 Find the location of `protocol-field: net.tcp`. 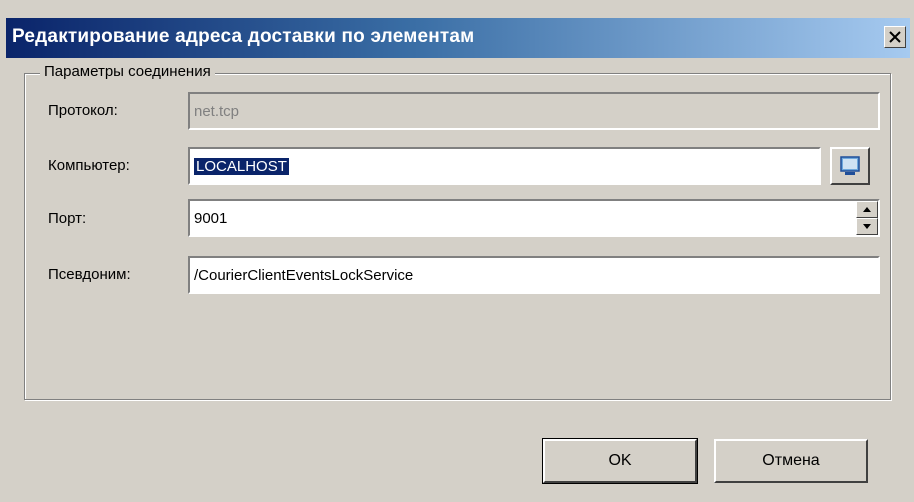

protocol-field: net.tcp is located at coordinates (534, 111).